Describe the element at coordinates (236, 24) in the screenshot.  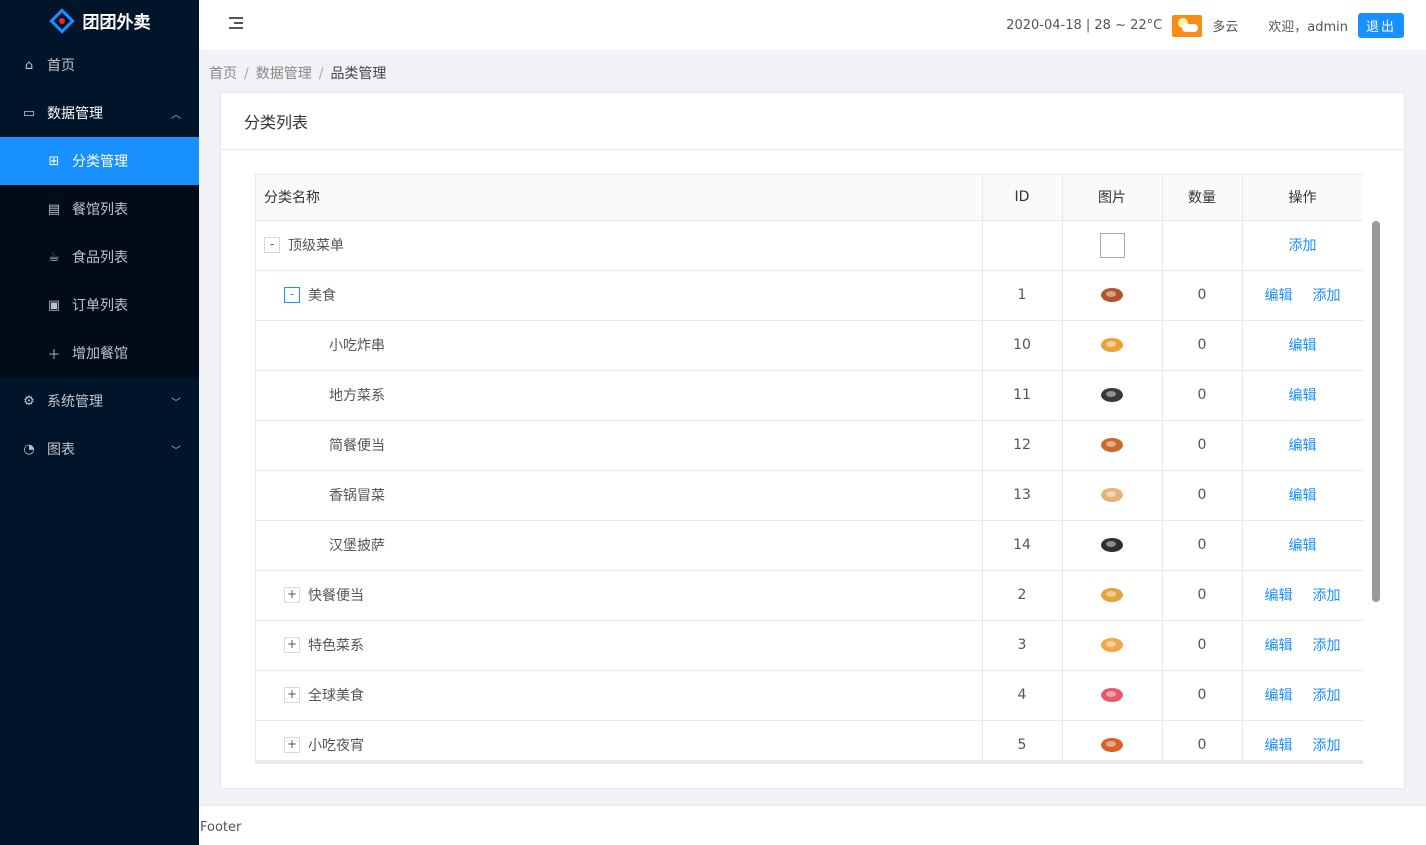
I see `menu-fold-icon` at that location.